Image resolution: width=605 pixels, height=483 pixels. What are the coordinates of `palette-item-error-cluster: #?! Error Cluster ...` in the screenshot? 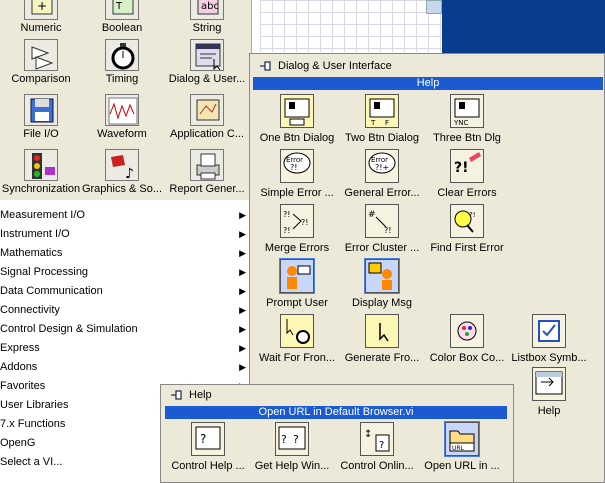 It's located at (382, 229).